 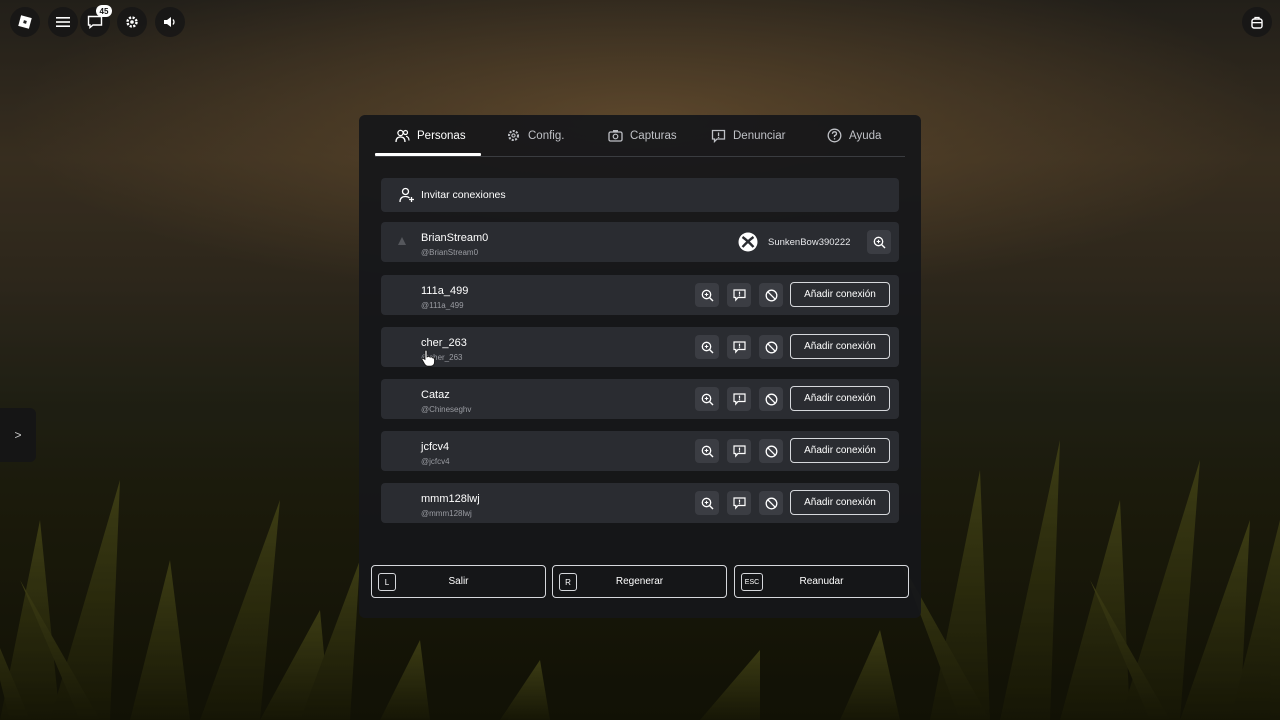 What do you see at coordinates (407, 195) in the screenshot?
I see `add-person-icon` at bounding box center [407, 195].